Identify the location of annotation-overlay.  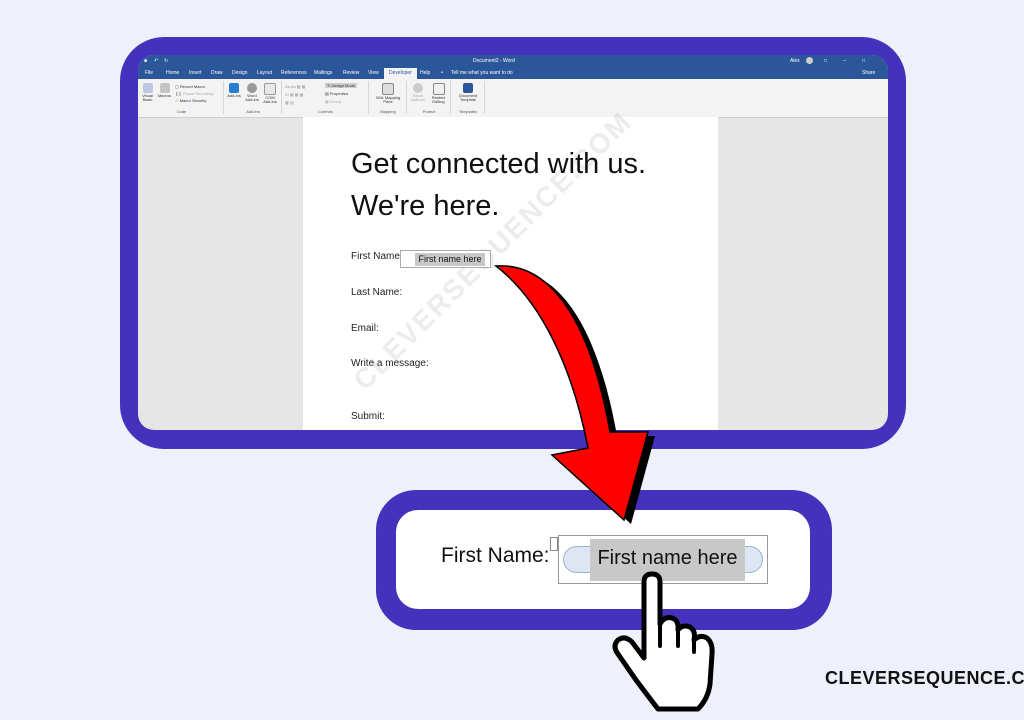
(604, 488).